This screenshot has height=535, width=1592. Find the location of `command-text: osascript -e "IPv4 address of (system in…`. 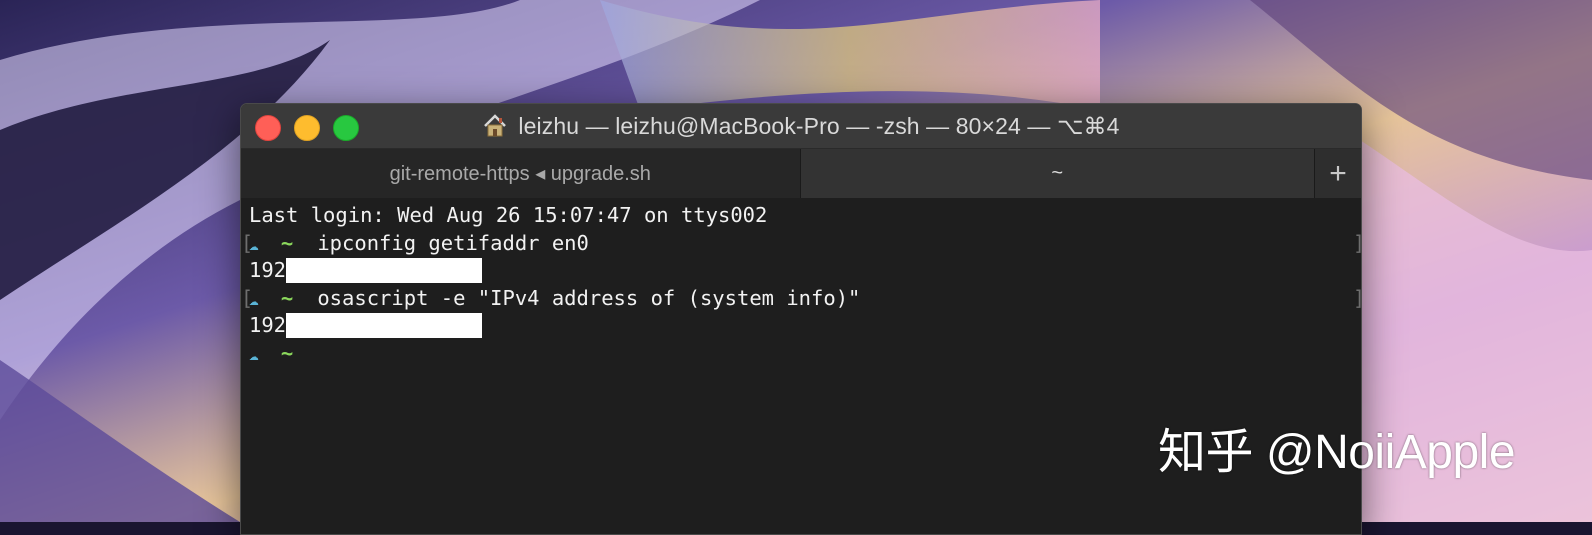

command-text: osascript -e "IPv4 address of (system in… is located at coordinates (589, 297).